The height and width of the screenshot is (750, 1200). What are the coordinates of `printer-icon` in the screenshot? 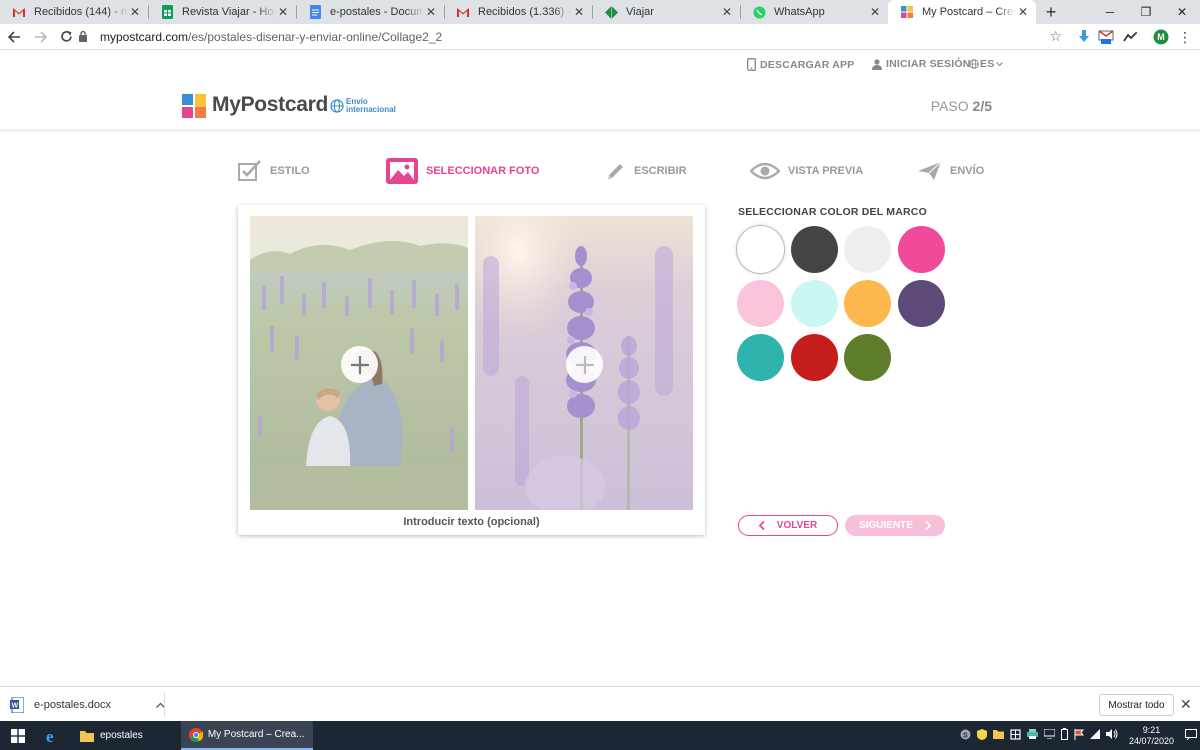 It's located at (1032, 735).